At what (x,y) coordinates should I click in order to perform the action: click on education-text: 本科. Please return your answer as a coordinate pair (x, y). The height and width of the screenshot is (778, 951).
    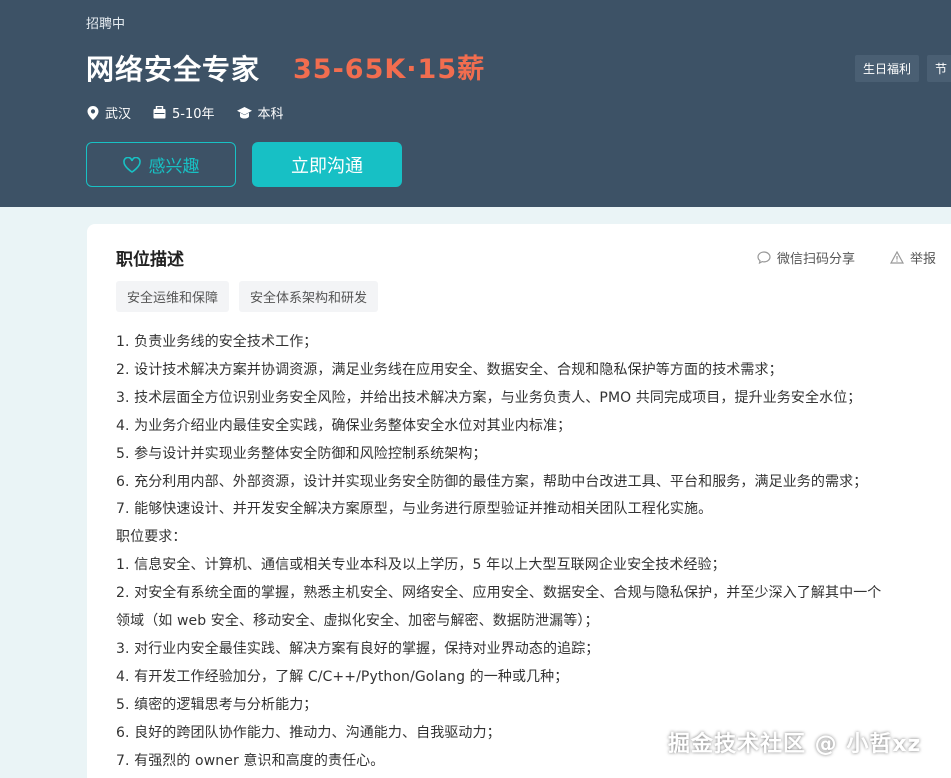
    Looking at the image, I should click on (270, 114).